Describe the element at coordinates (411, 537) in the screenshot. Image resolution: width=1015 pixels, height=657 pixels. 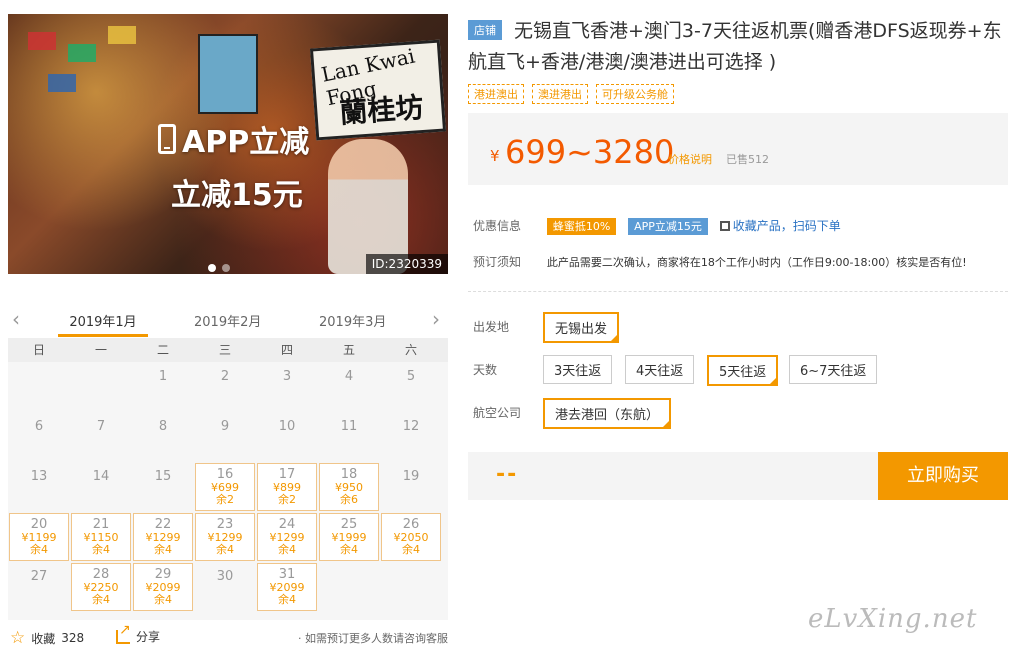
I see `calendar-day-available: 26 ¥2050 余4` at that location.